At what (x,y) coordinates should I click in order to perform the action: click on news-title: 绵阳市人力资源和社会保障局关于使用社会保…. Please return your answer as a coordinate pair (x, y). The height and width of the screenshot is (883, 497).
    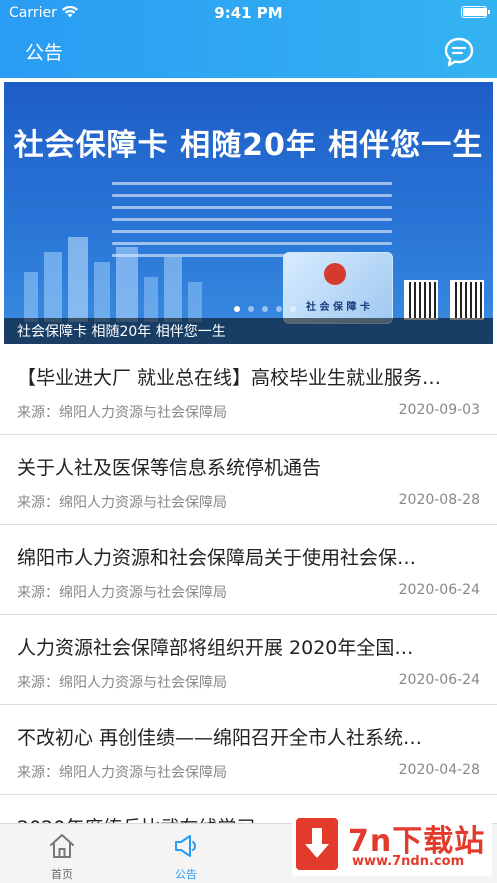
    Looking at the image, I should click on (217, 558).